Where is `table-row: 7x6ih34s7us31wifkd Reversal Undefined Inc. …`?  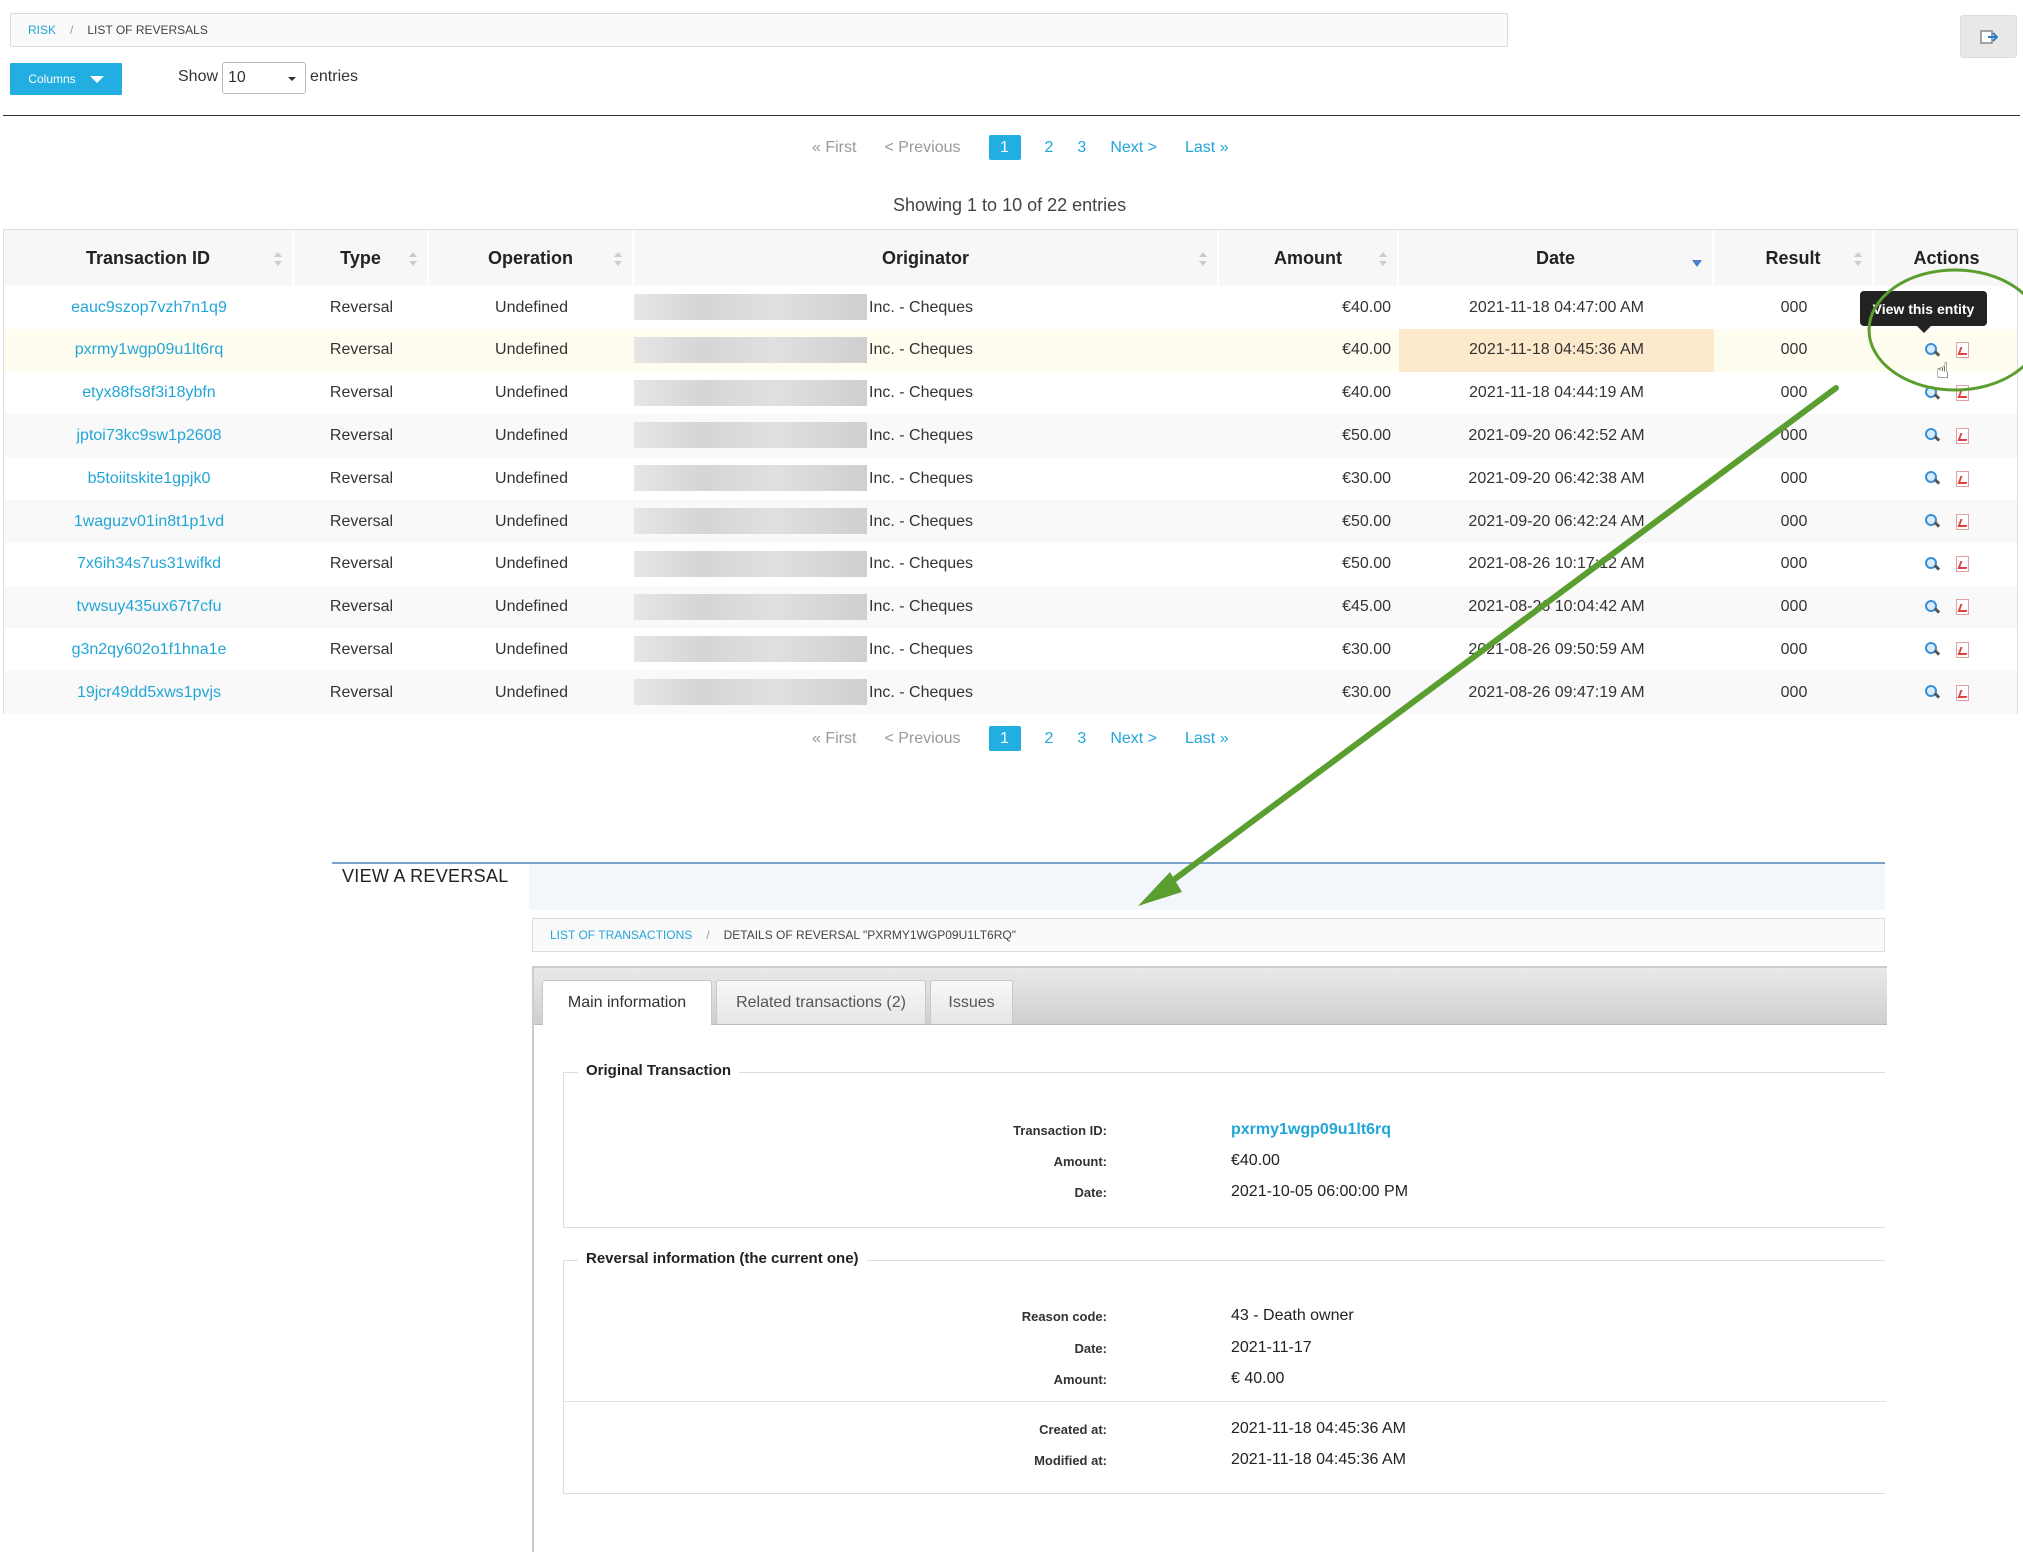
table-row: 7x6ih34s7us31wifkd Reversal Undefined Inc. … is located at coordinates (1010, 564).